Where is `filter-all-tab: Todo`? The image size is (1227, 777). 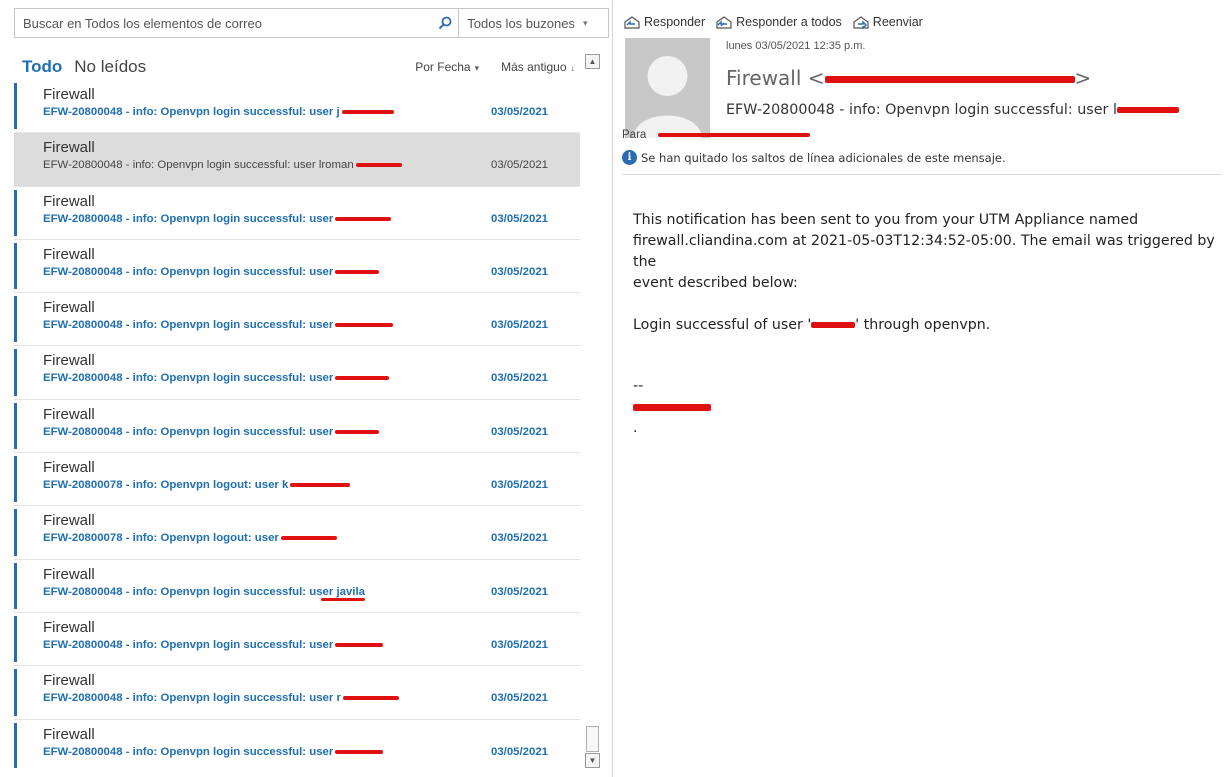
filter-all-tab: Todo is located at coordinates (42, 67).